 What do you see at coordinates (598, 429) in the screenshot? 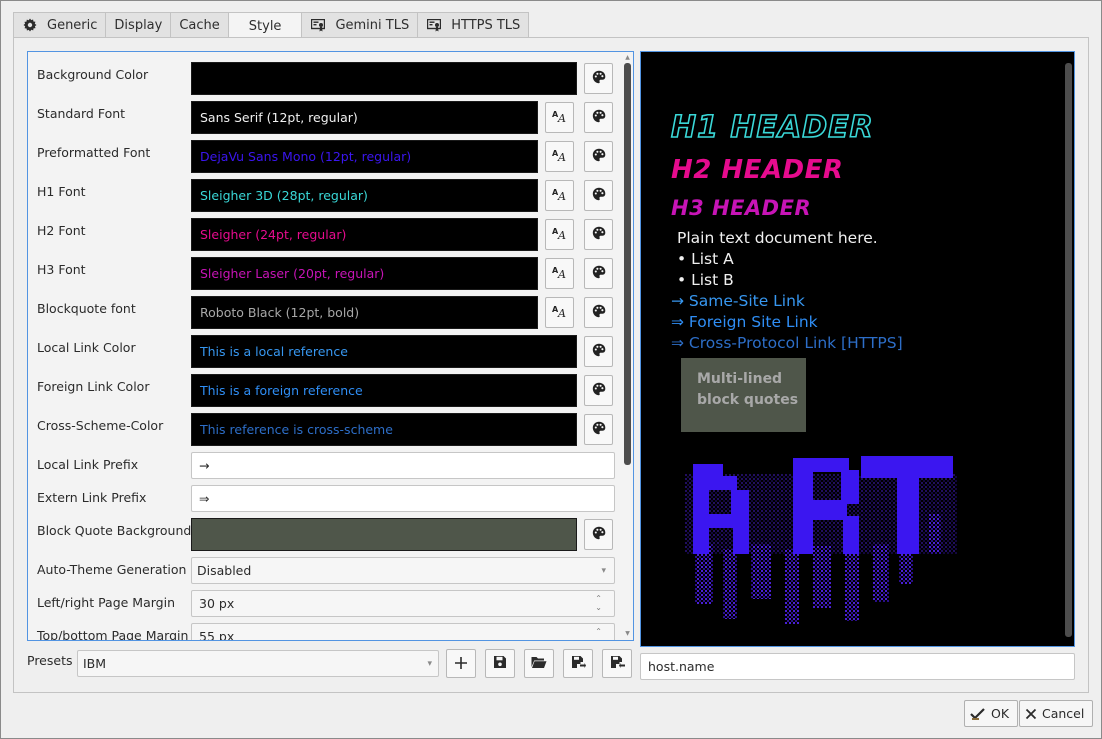
I see `cross-scheme-color-button` at bounding box center [598, 429].